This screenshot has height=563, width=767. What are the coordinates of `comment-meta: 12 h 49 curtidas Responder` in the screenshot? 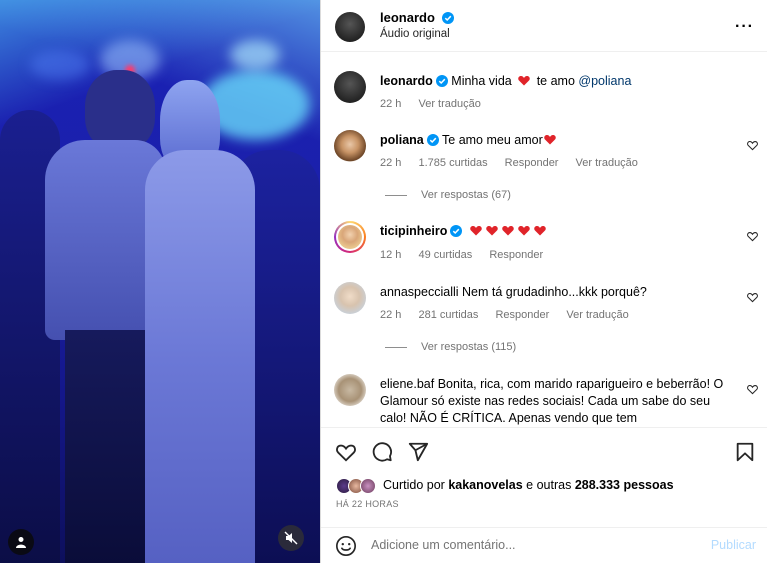 It's located at (468, 255).